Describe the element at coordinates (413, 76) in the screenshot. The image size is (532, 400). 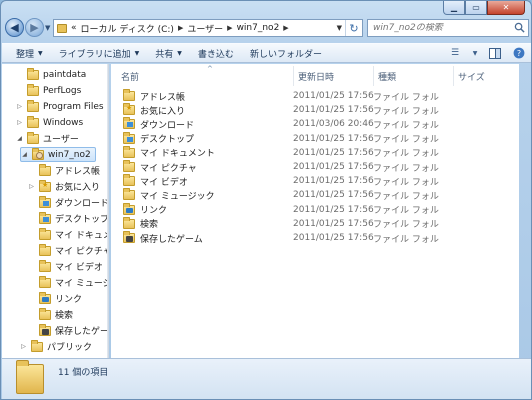
I see `column-header-type: 種類` at that location.